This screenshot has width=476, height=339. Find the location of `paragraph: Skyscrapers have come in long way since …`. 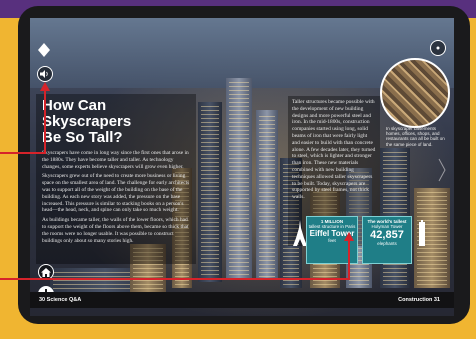

paragraph: Skyscrapers have come in long way since … is located at coordinates (115, 160).